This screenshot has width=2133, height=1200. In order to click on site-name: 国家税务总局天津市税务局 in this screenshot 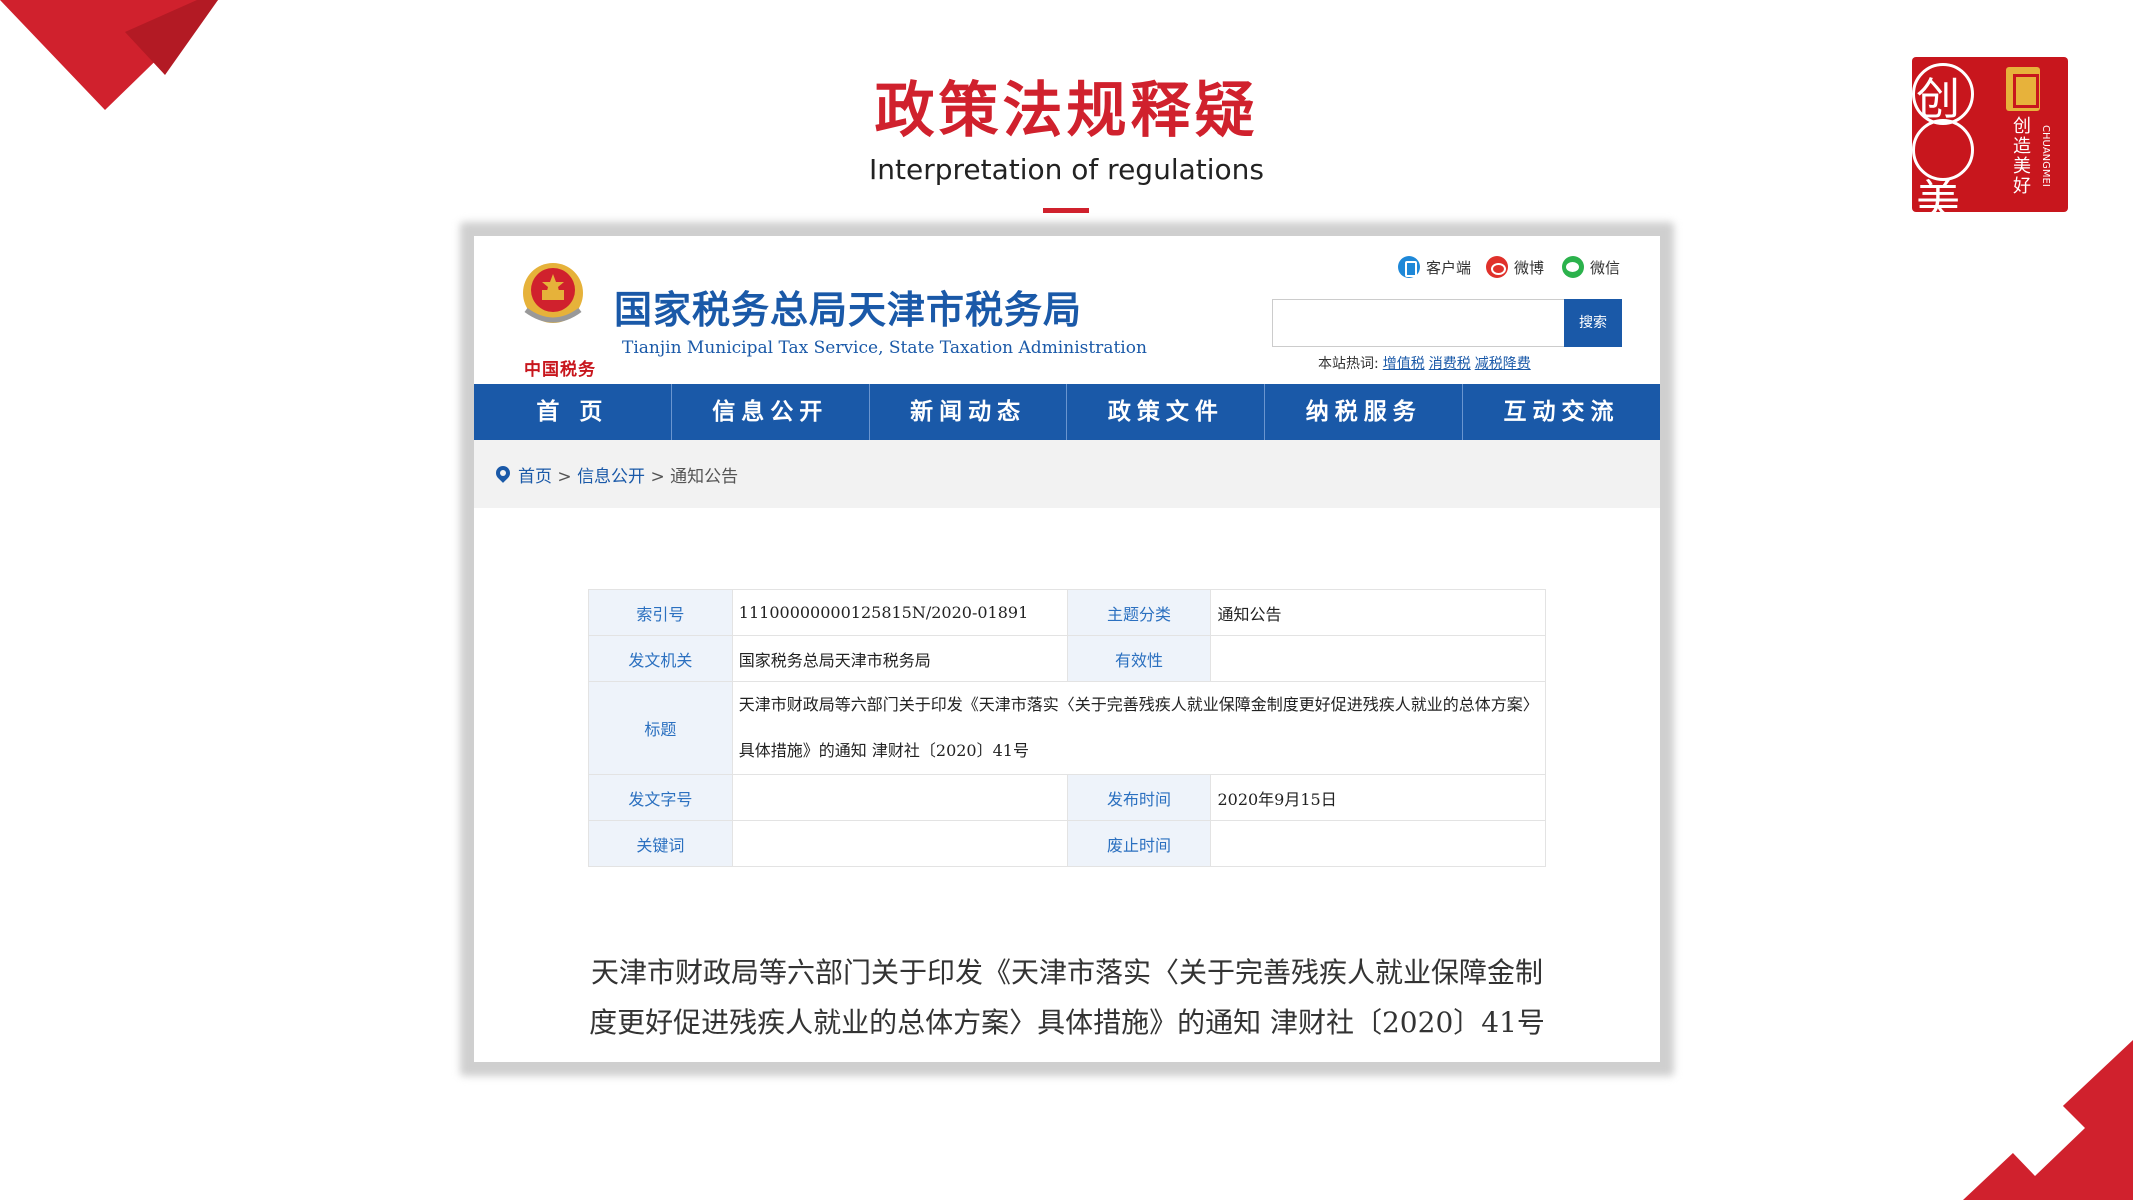, I will do `click(848, 306)`.